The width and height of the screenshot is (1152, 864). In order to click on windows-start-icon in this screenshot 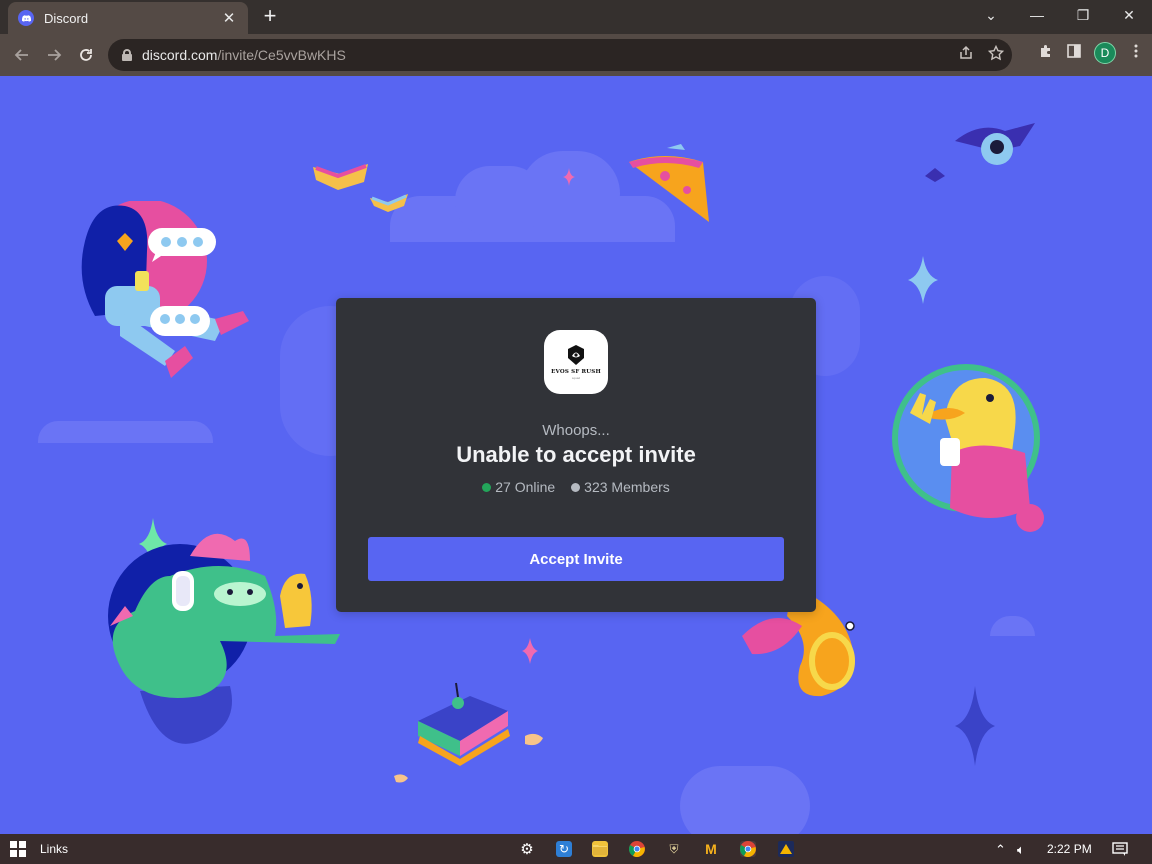, I will do `click(18, 849)`.